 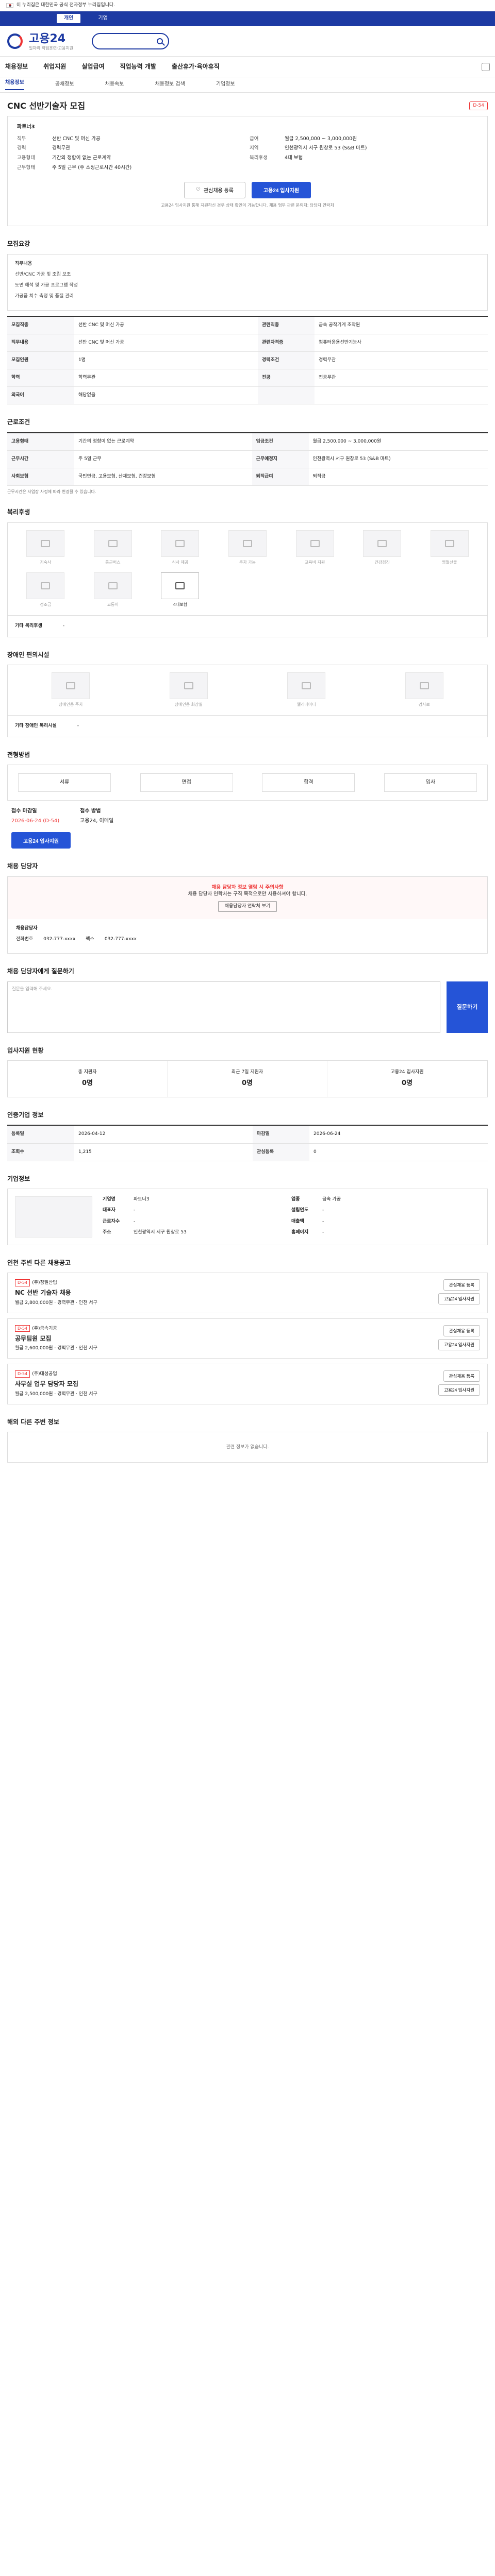 What do you see at coordinates (46, 562) in the screenshot?
I see `welfare-label: 기숙사` at bounding box center [46, 562].